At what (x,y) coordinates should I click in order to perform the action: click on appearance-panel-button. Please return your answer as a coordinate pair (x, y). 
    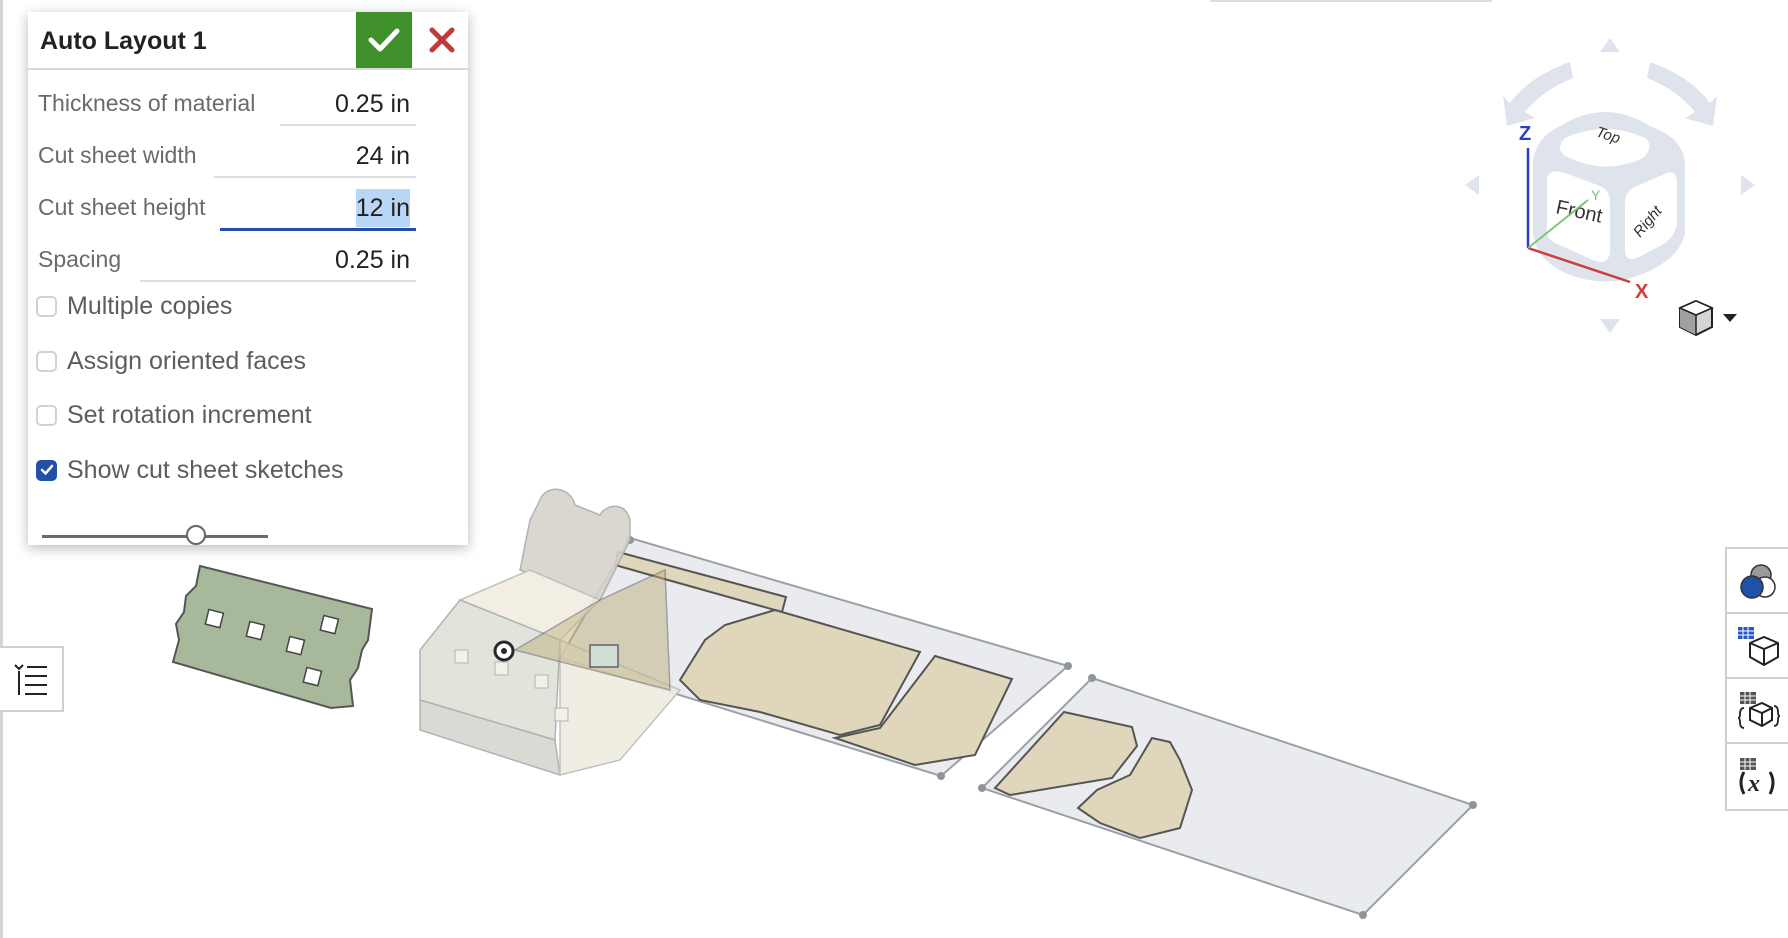
    Looking at the image, I should click on (1757, 581).